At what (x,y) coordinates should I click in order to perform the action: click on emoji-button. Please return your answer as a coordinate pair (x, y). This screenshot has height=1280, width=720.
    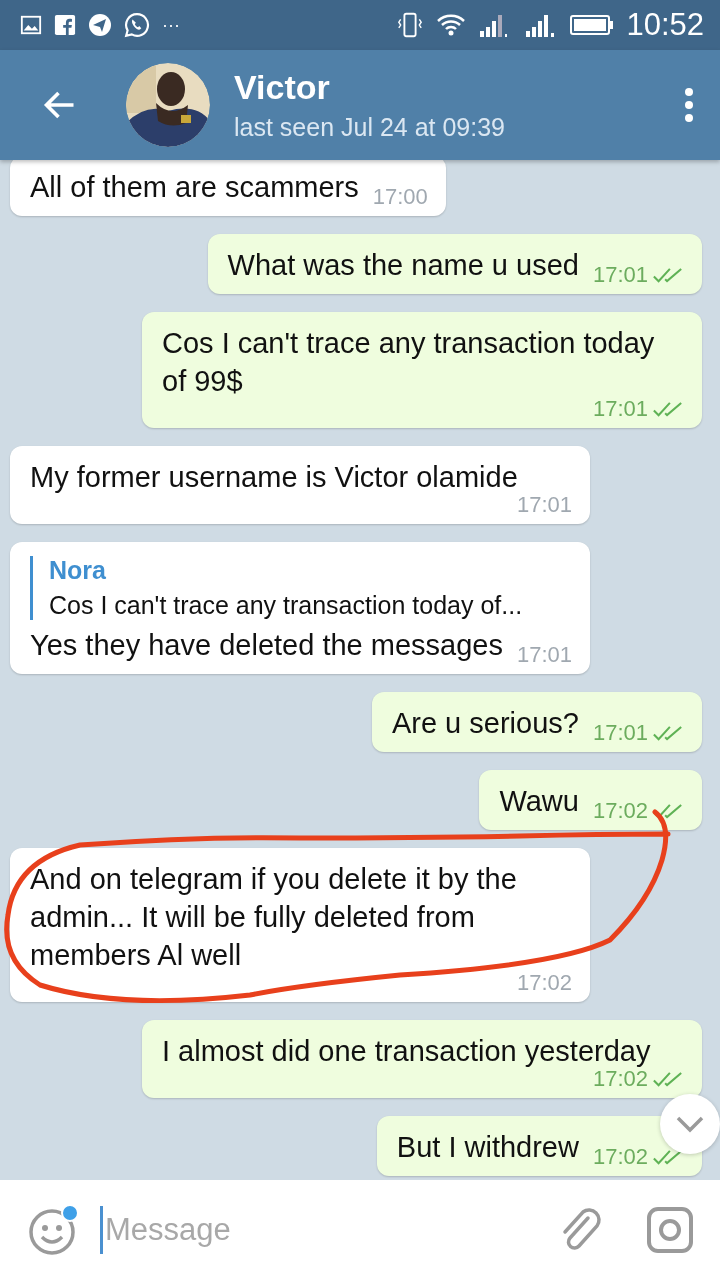
    Looking at the image, I should click on (54, 1230).